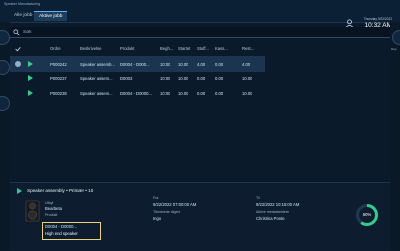  Describe the element at coordinates (58, 93) in the screenshot. I see `cell-order: P000239` at that location.